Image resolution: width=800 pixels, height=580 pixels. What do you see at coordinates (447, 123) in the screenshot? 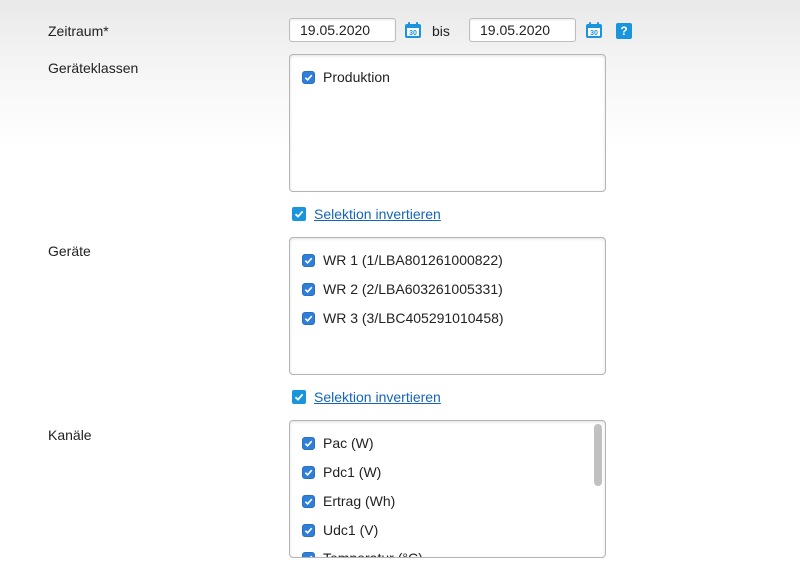
I see `geraeteklassen-listbox: Produktion` at bounding box center [447, 123].